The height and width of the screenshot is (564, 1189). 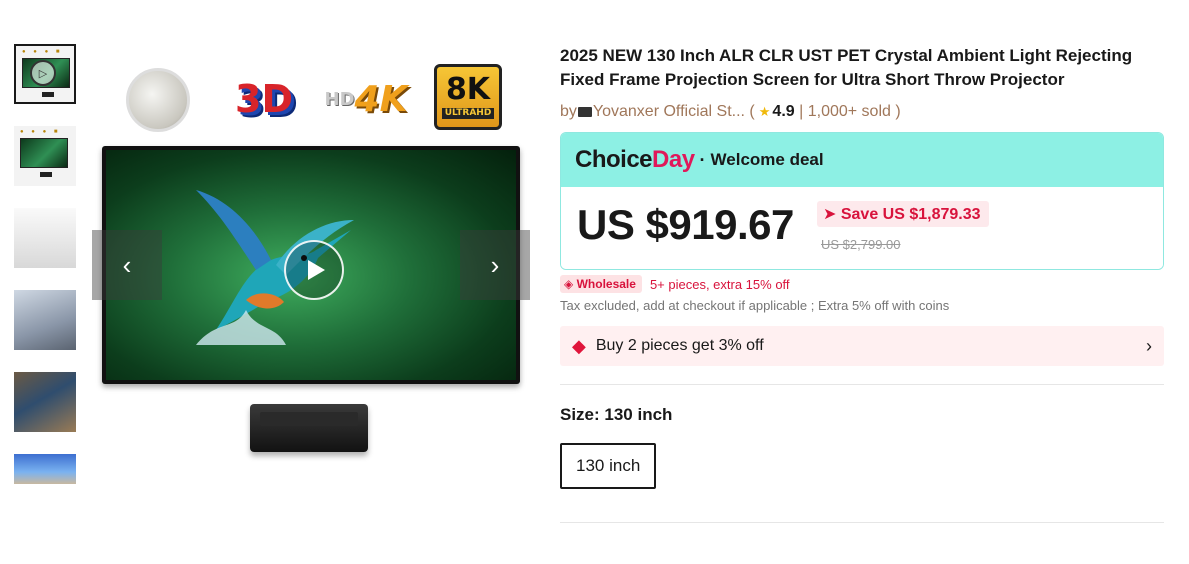 What do you see at coordinates (830, 214) in the screenshot?
I see `price-tag-icon: ➤` at bounding box center [830, 214].